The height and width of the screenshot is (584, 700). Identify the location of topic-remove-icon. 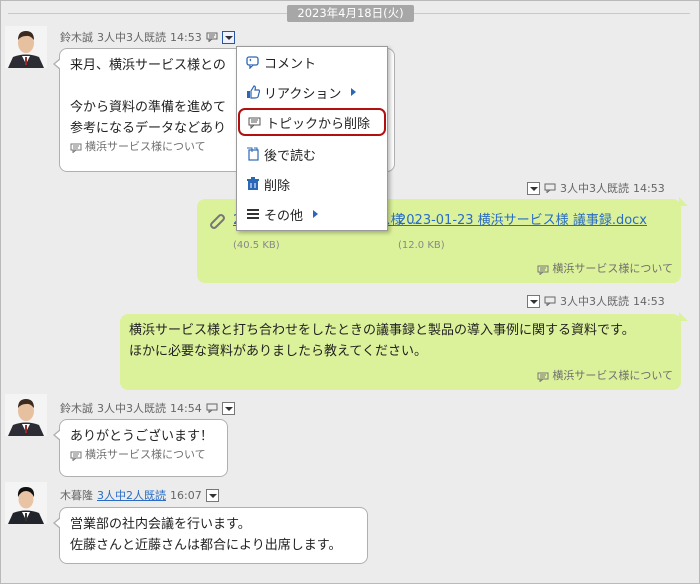
(255, 122).